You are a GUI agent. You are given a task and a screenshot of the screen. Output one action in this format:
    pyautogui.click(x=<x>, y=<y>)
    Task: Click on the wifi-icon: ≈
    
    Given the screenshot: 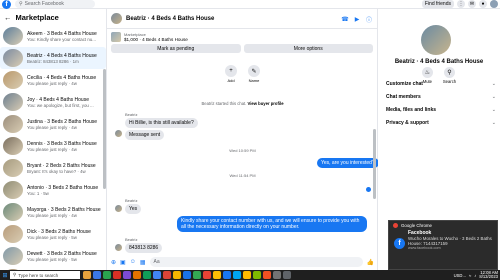 What is the action you would take?
    pyautogui.click(x=470, y=275)
    